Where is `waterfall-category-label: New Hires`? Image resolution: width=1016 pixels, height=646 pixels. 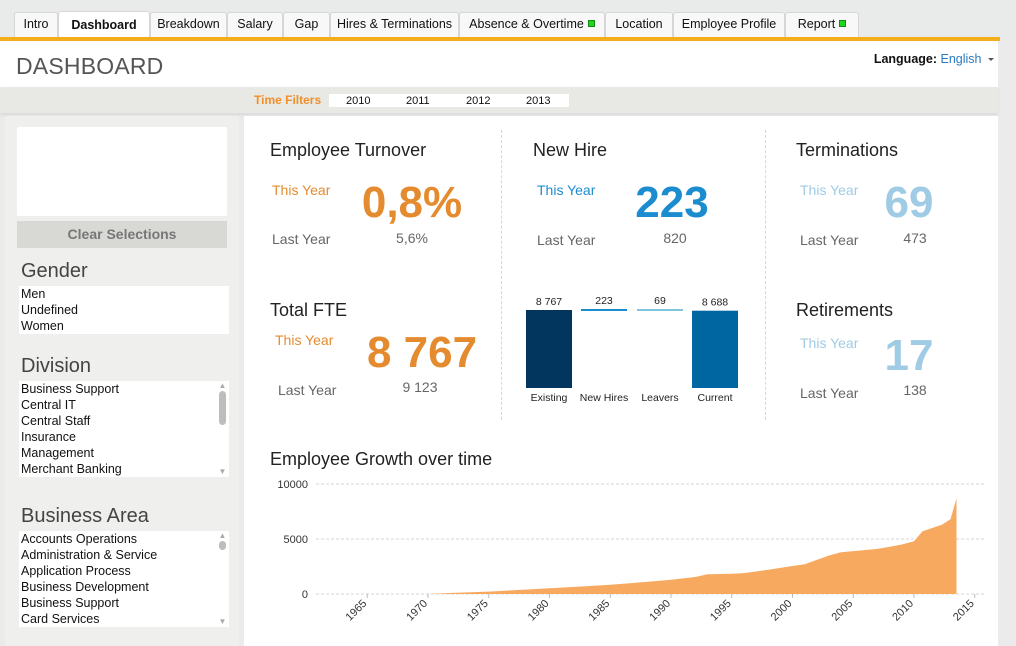
waterfall-category-label: New Hires is located at coordinates (604, 398).